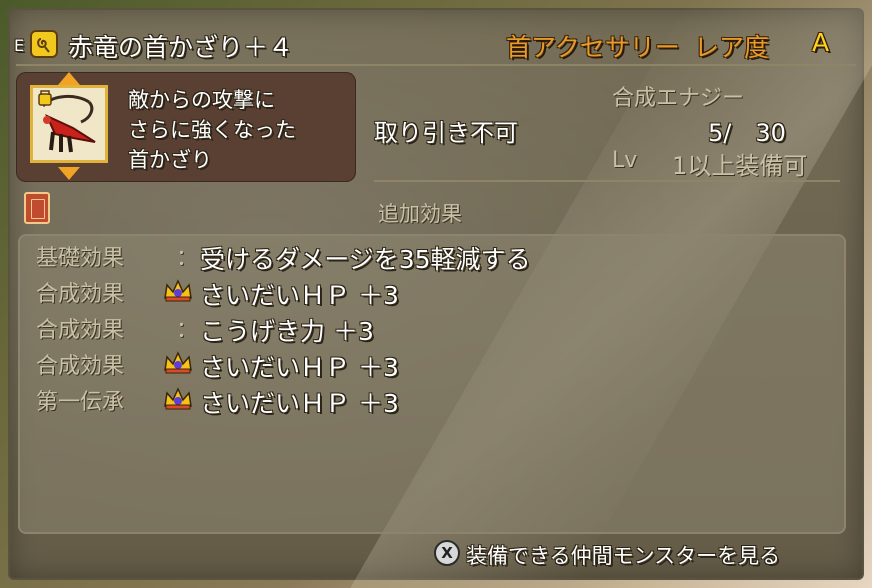  I want to click on next-item-arrow-icon, so click(69, 173).